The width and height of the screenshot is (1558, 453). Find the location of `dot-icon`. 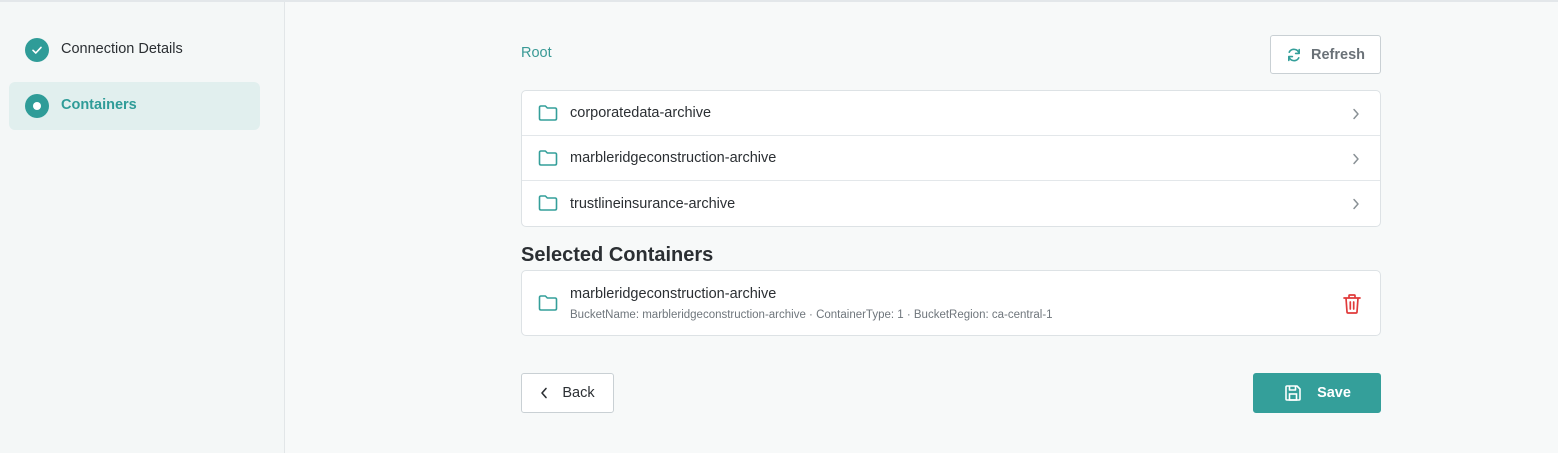

dot-icon is located at coordinates (37, 106).